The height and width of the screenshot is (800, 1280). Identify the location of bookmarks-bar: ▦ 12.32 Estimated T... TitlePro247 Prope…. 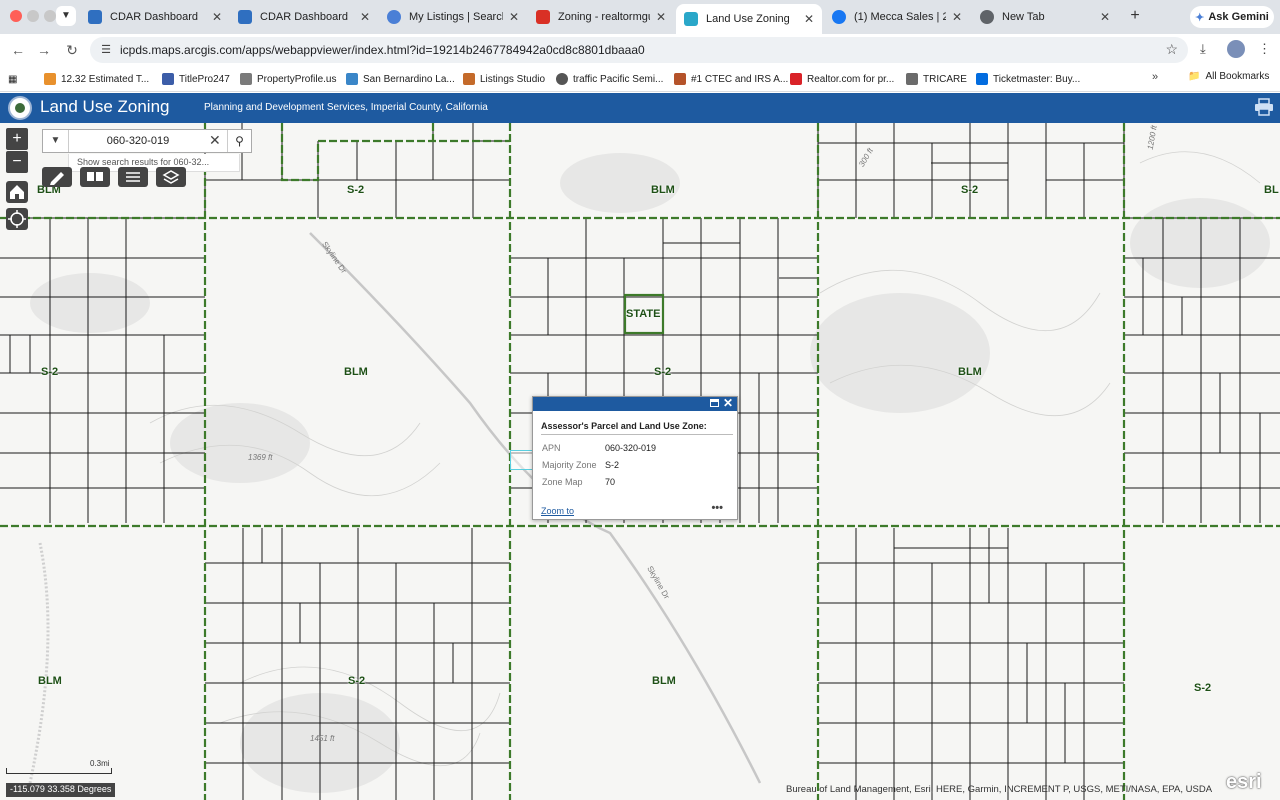
(640, 79).